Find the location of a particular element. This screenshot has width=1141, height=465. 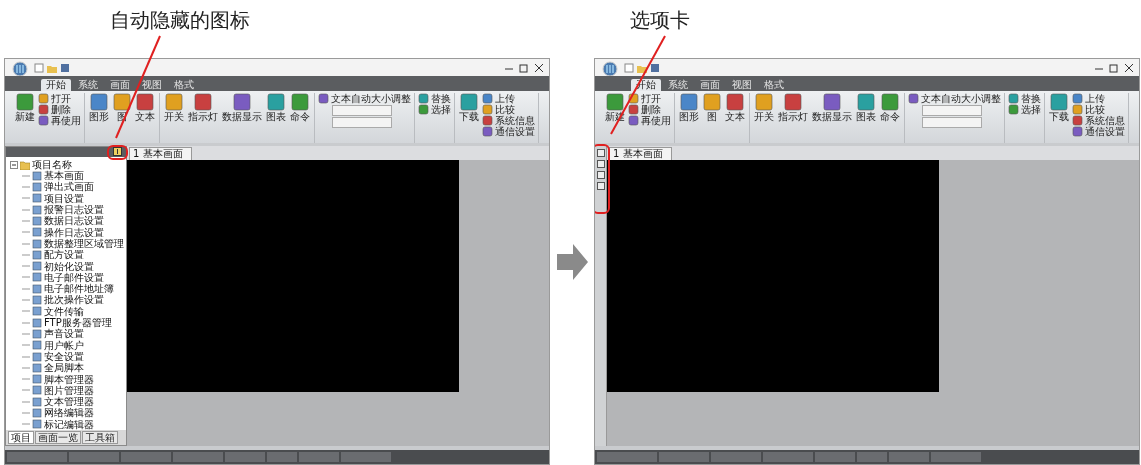

side-tab-strip is located at coordinates (601, 296).